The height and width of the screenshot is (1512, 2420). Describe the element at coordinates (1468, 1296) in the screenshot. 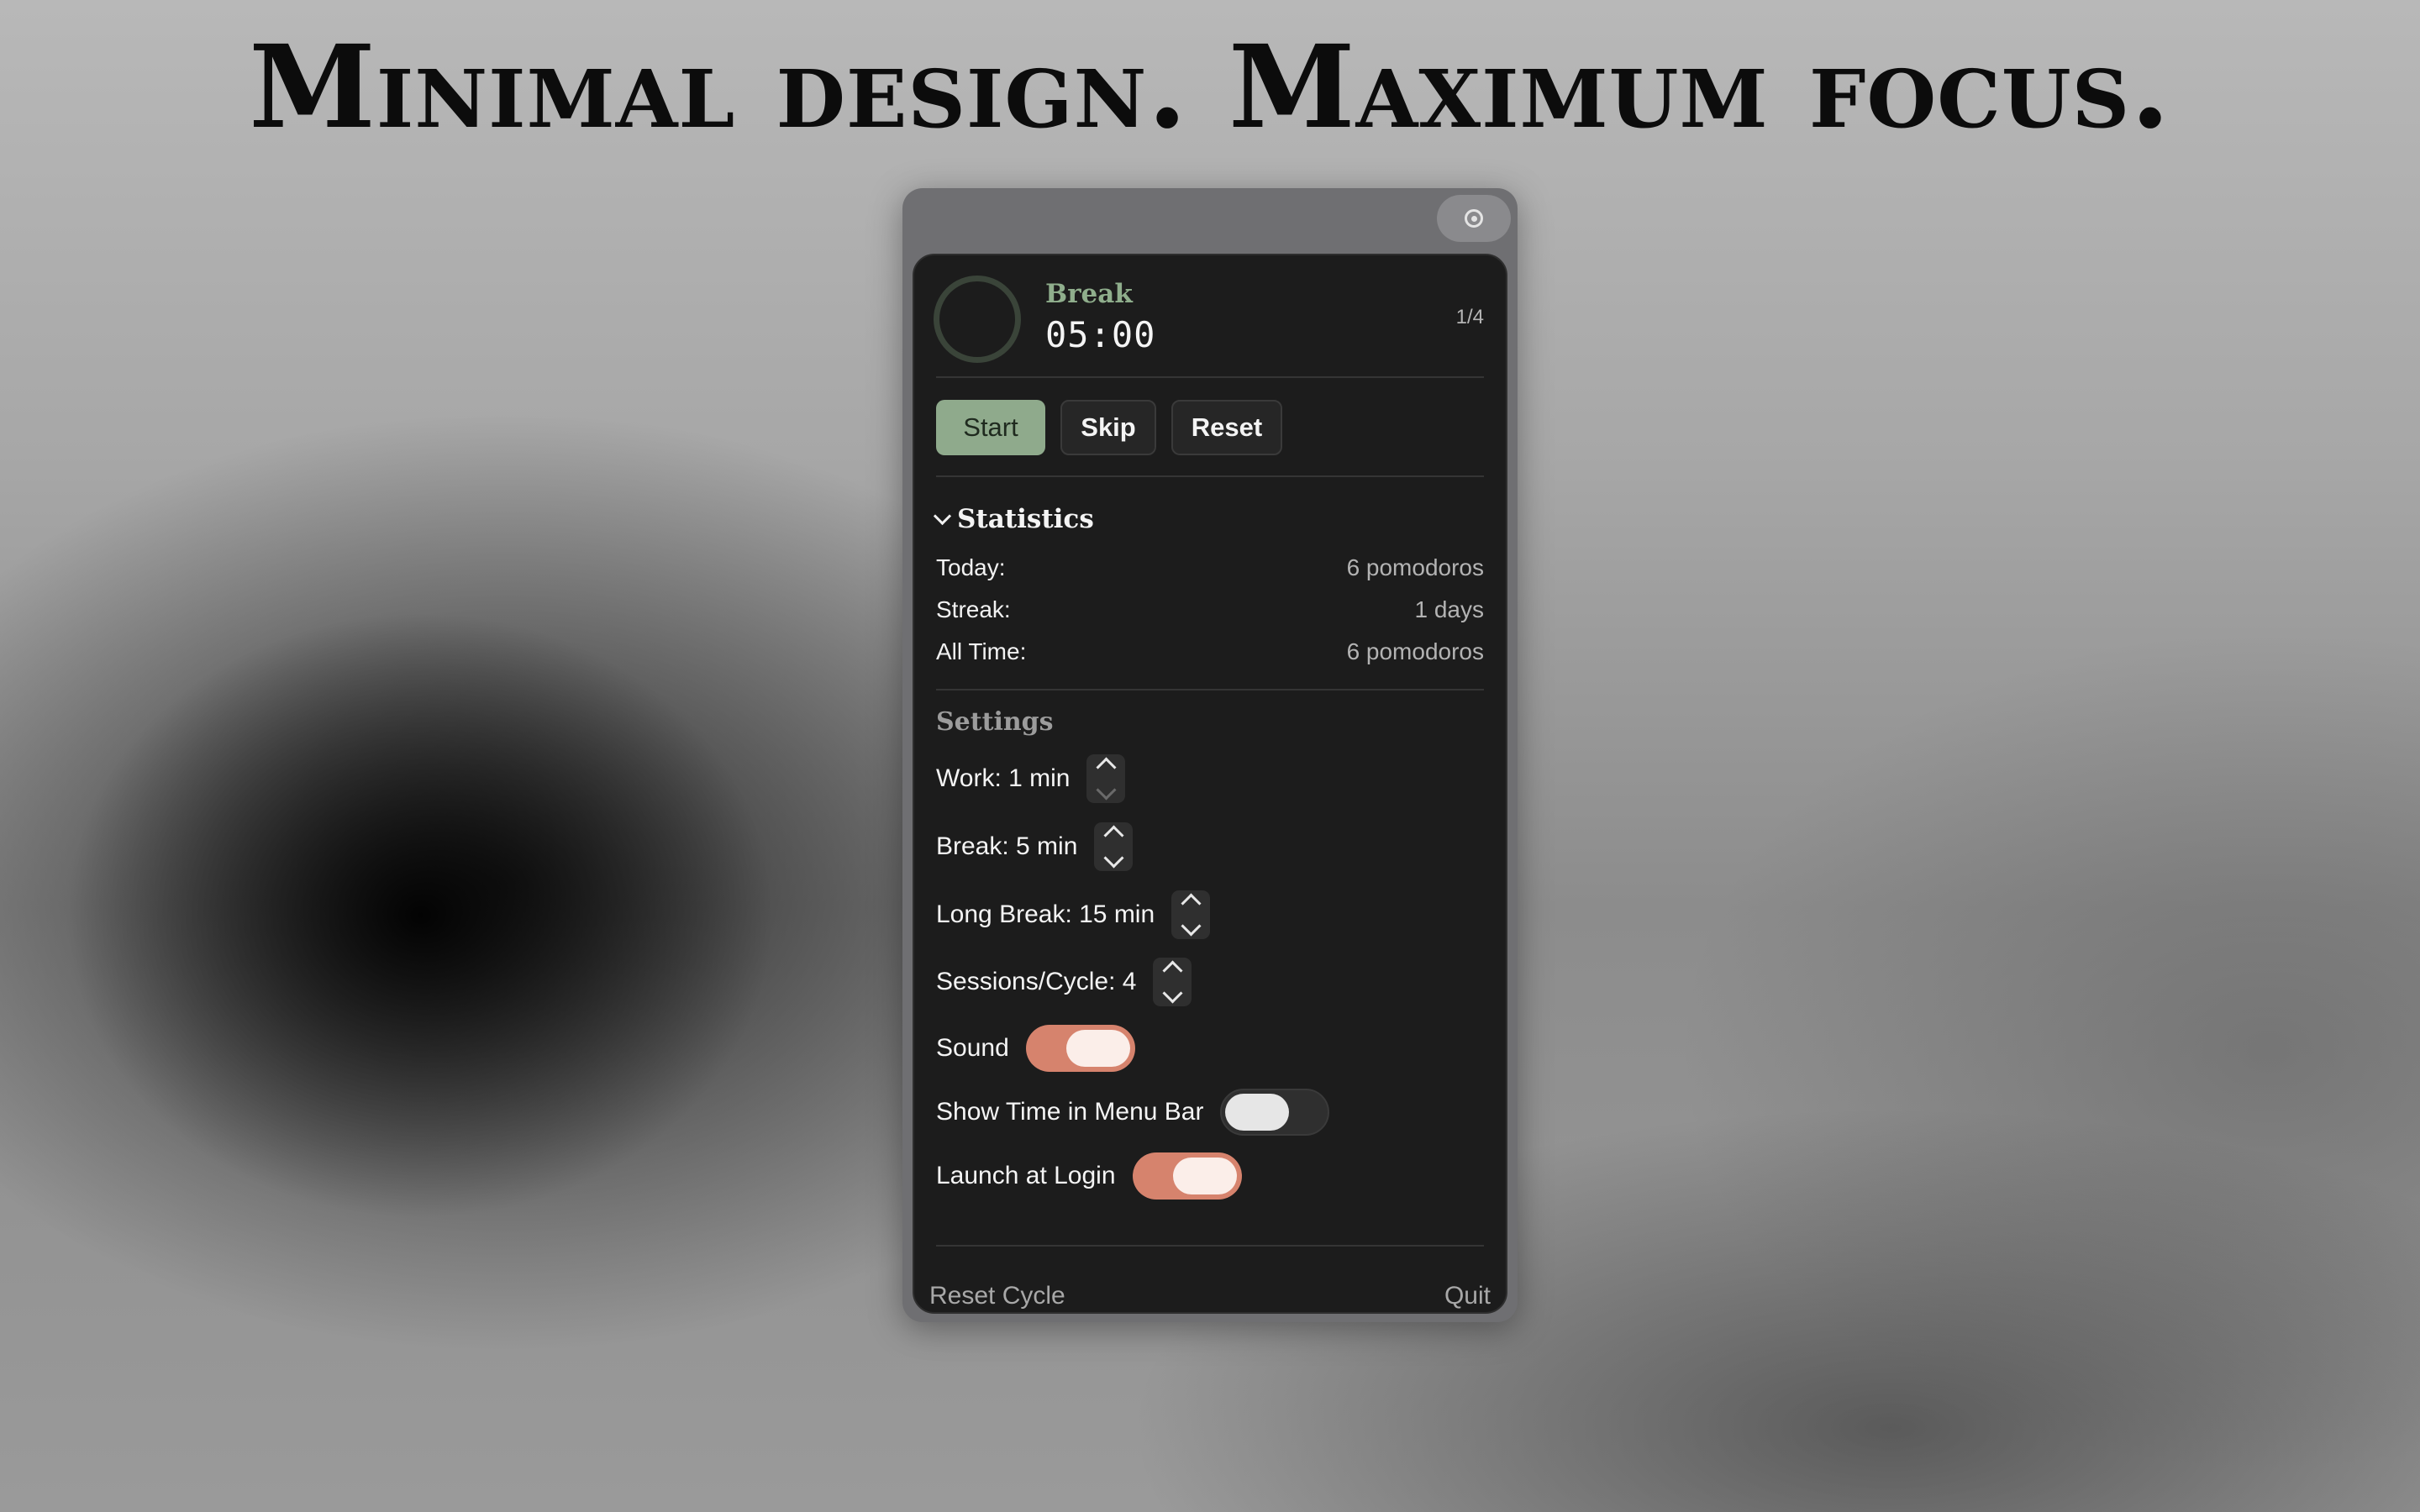

I see `quit-button: Quit` at that location.